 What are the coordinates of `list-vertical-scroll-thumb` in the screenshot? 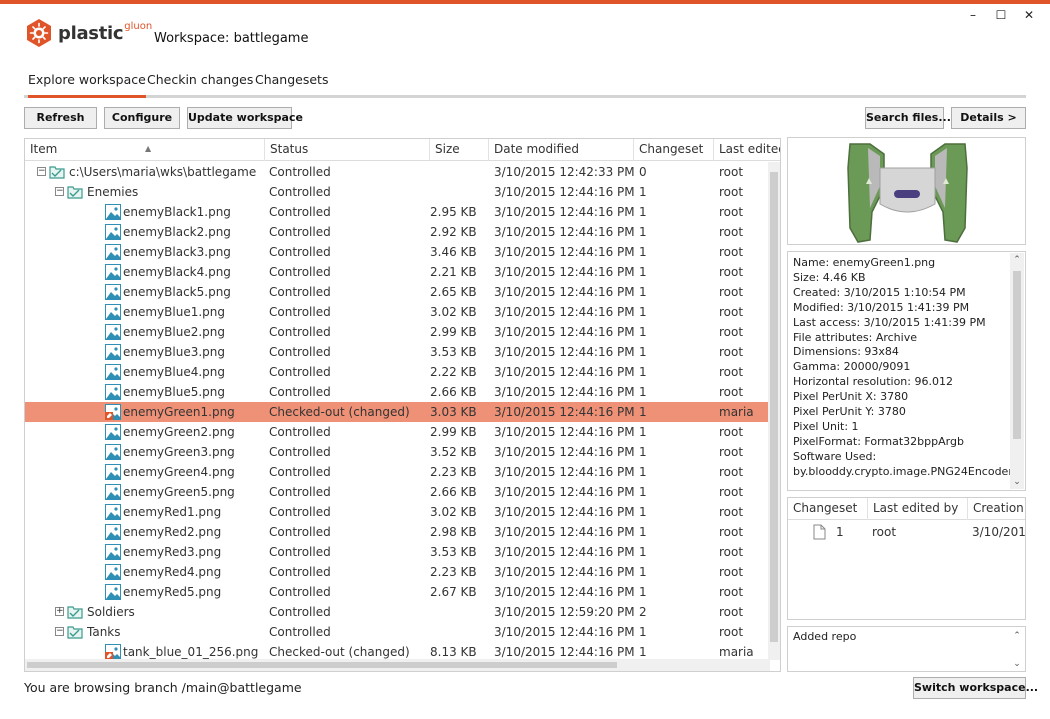 It's located at (774, 407).